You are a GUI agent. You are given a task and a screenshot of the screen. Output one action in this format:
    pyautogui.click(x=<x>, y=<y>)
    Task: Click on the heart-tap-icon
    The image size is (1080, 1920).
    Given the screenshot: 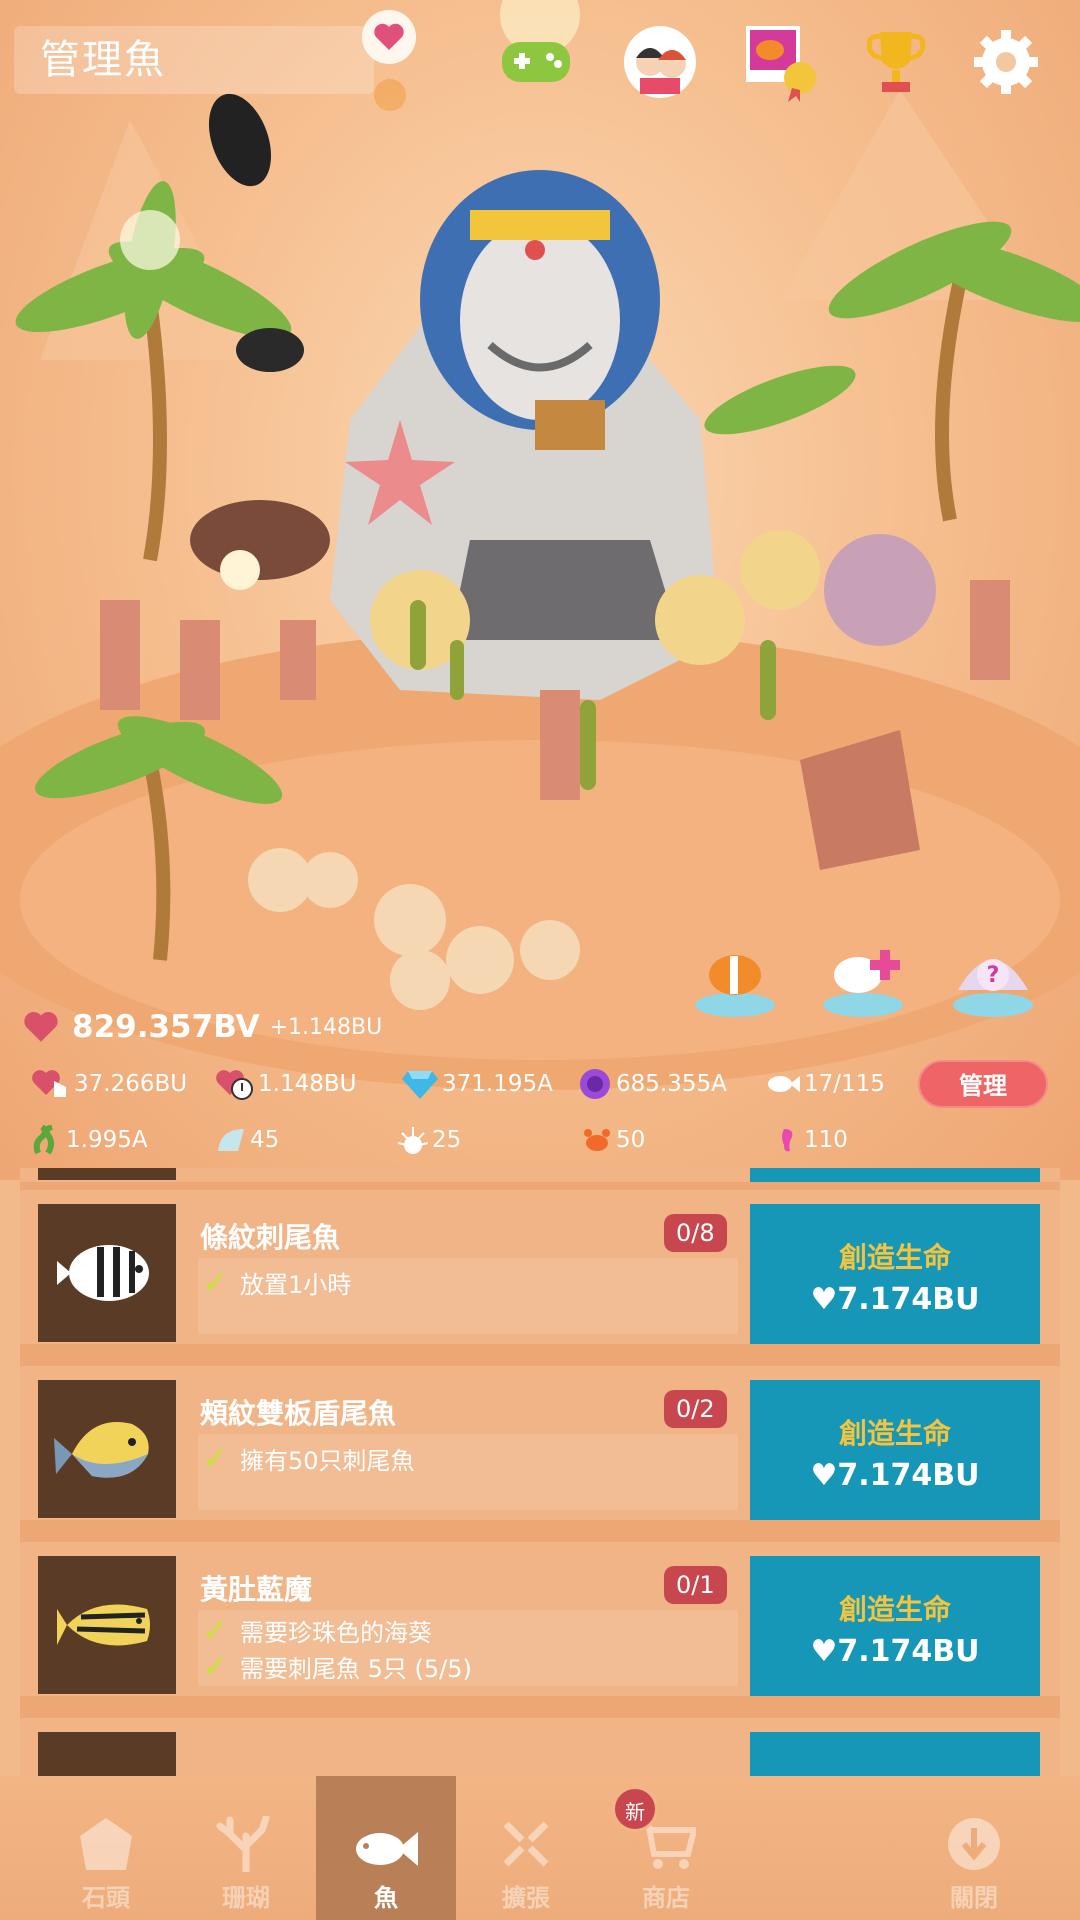 What is the action you would take?
    pyautogui.click(x=49, y=1083)
    